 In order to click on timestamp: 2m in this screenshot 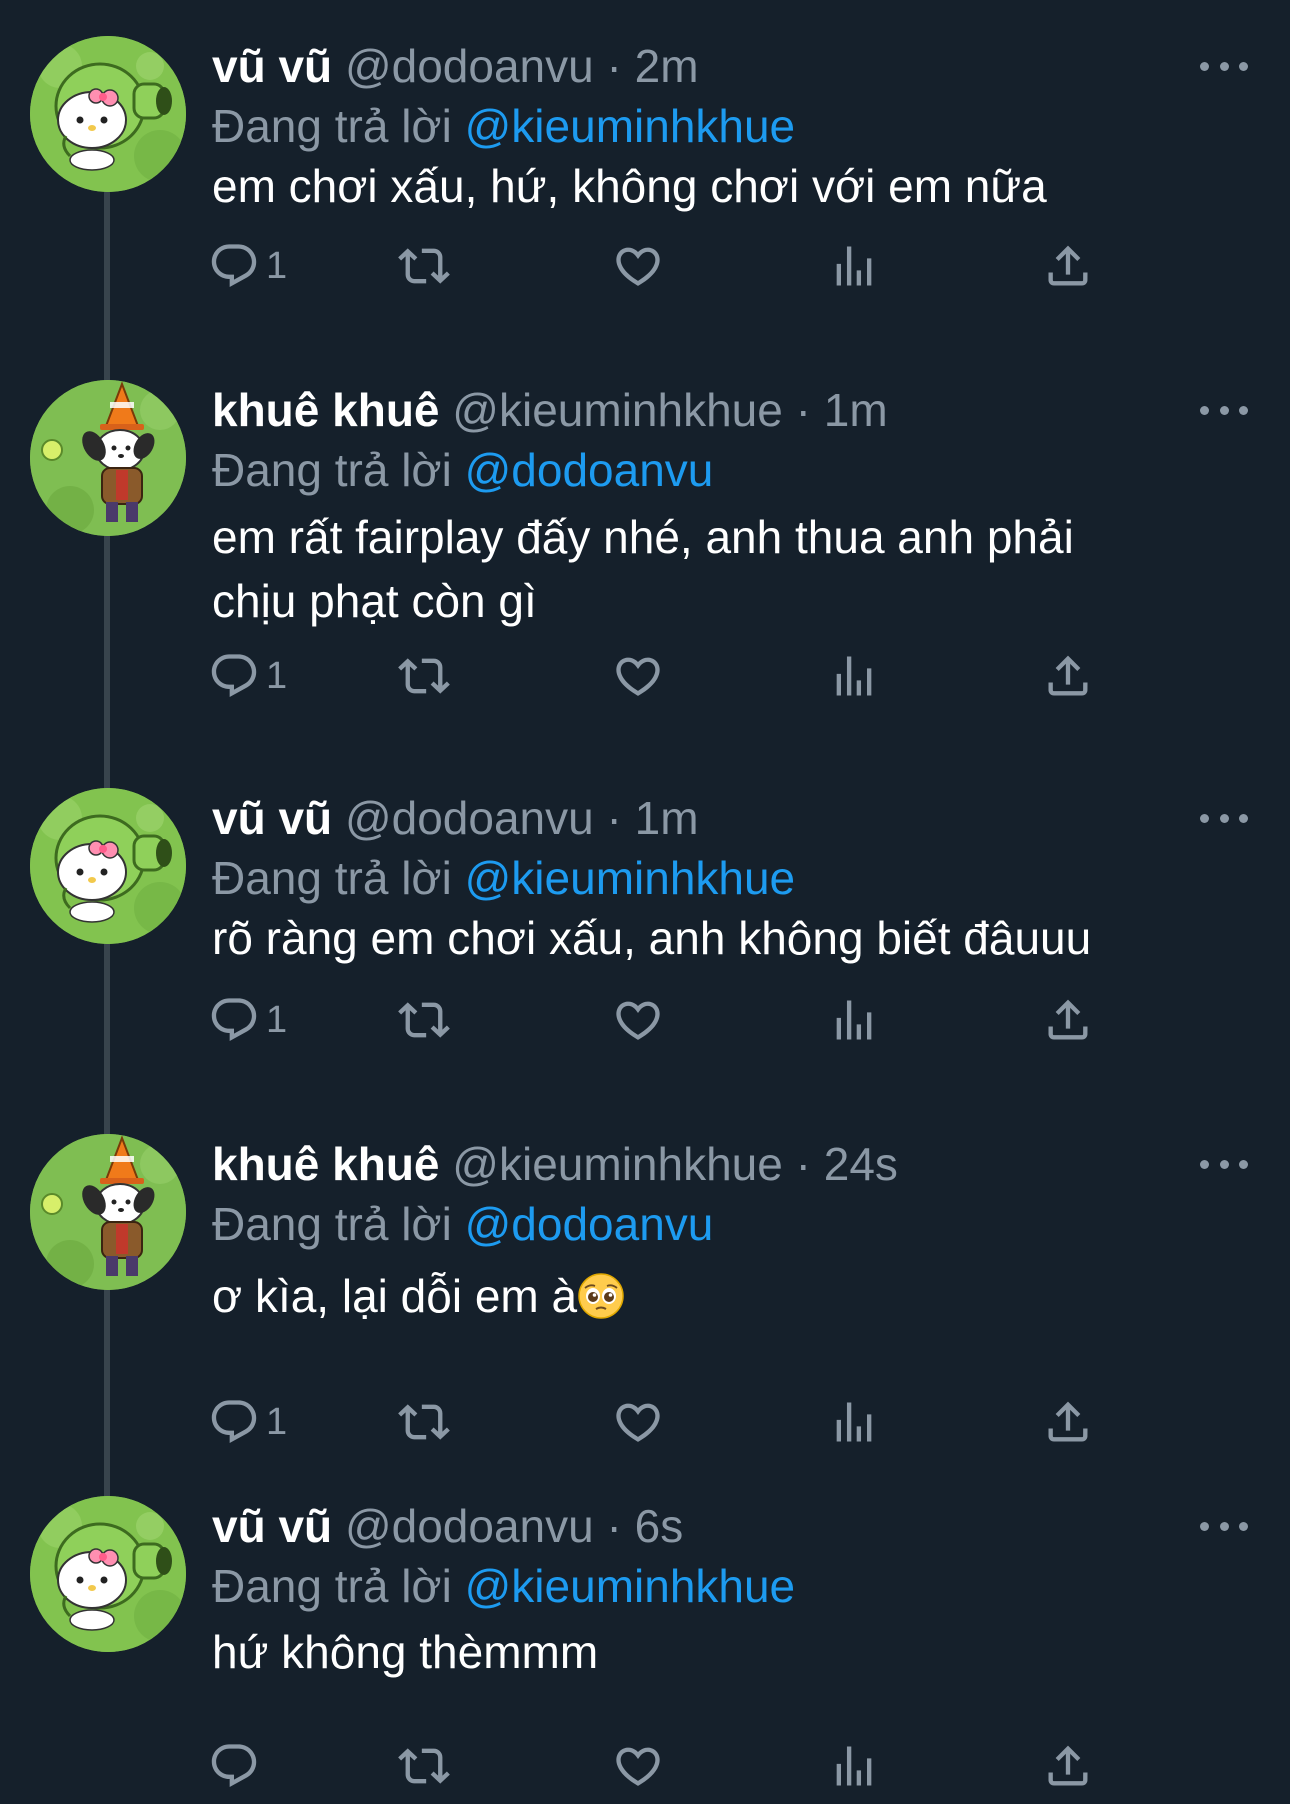, I will do `click(667, 66)`.